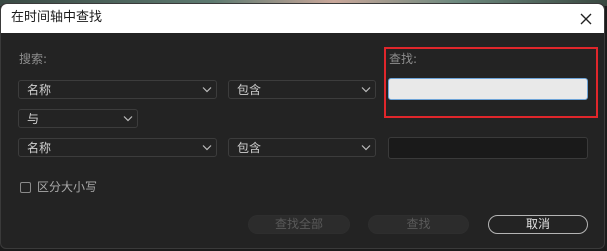 The width and height of the screenshot is (607, 251). I want to click on close-button, so click(586, 19).